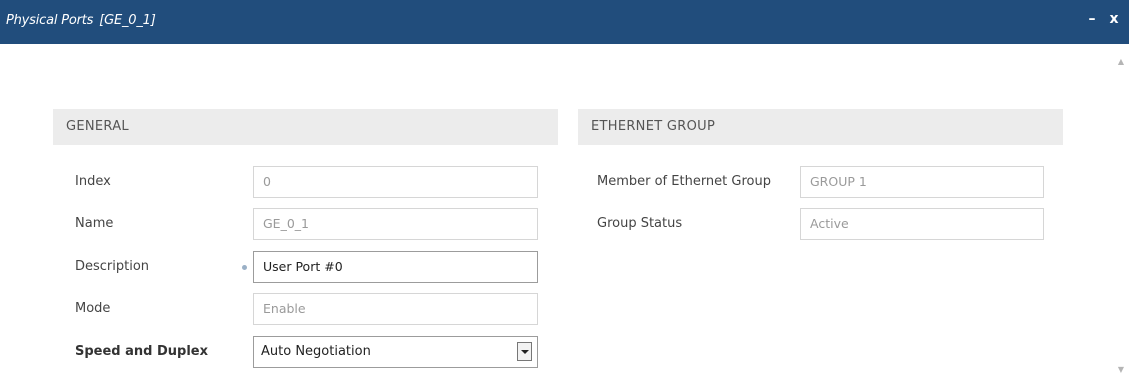 The image size is (1129, 380). I want to click on mode-label: Mode, so click(93, 308).